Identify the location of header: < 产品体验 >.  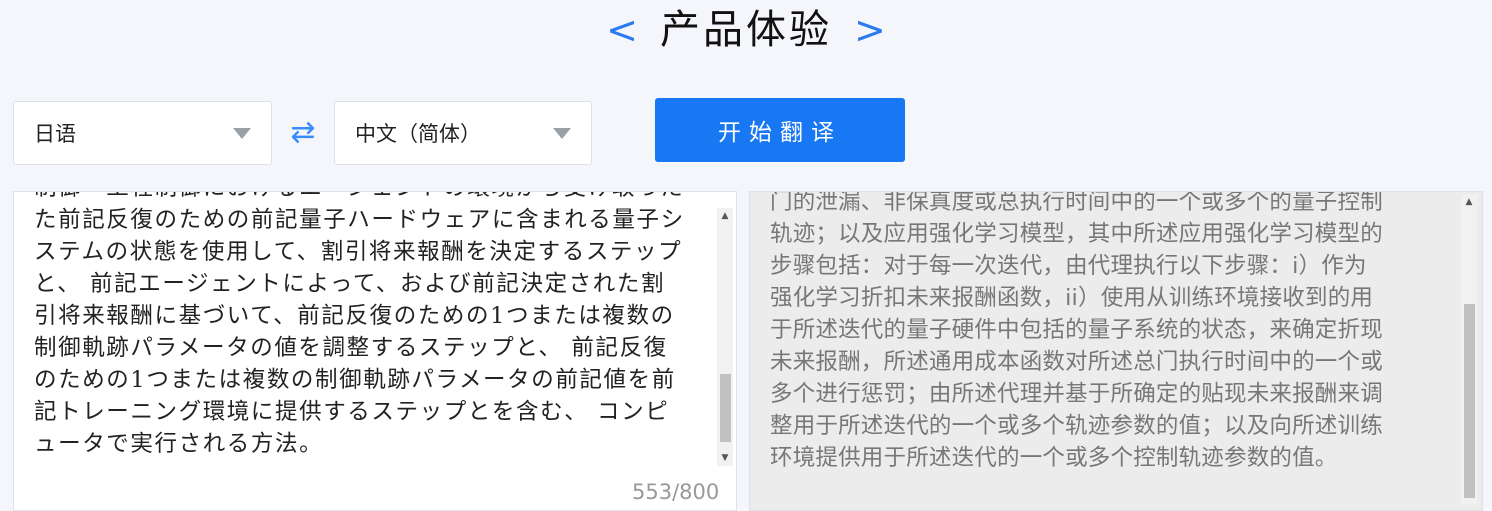
(746, 30).